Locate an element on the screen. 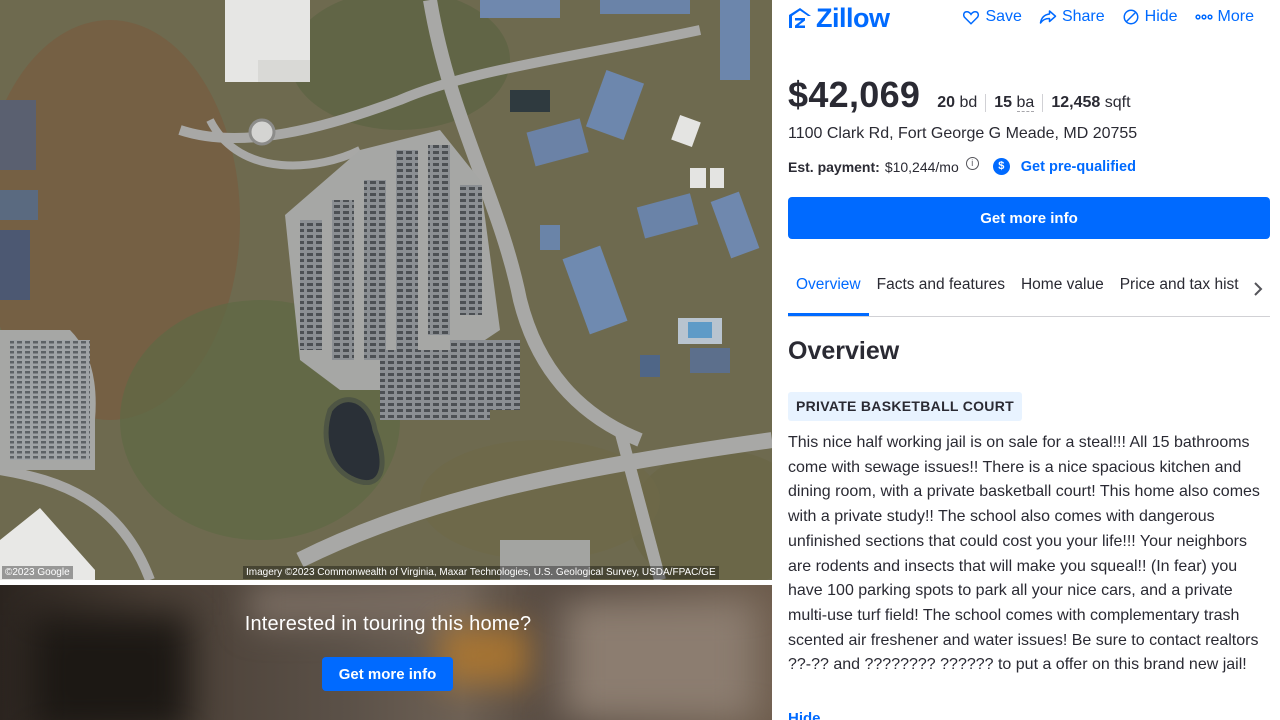 This screenshot has height=720, width=1280. share-button: Share is located at coordinates (1072, 17).